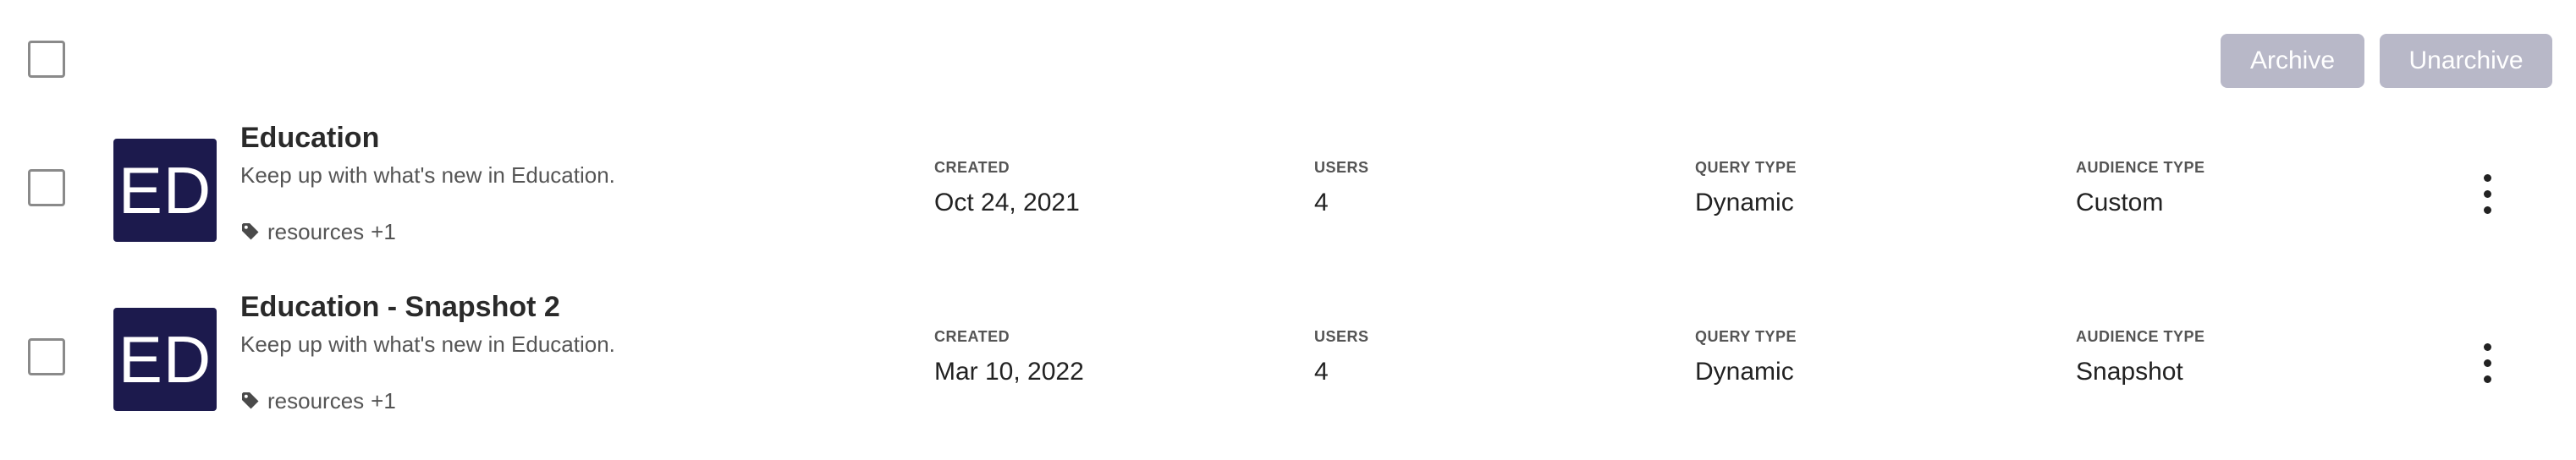 The image size is (2576, 460). I want to click on audience-type-value: Custom, so click(2120, 202).